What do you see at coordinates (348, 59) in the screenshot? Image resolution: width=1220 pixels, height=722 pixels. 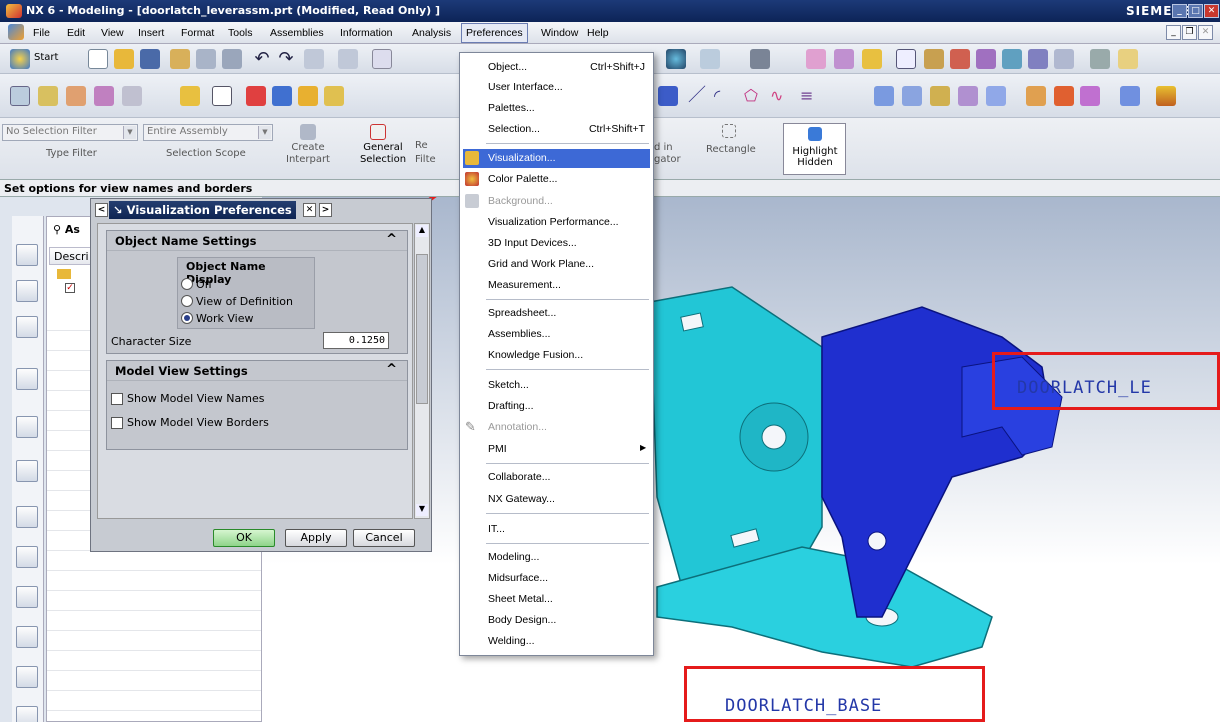 I see `repeat-icon` at bounding box center [348, 59].